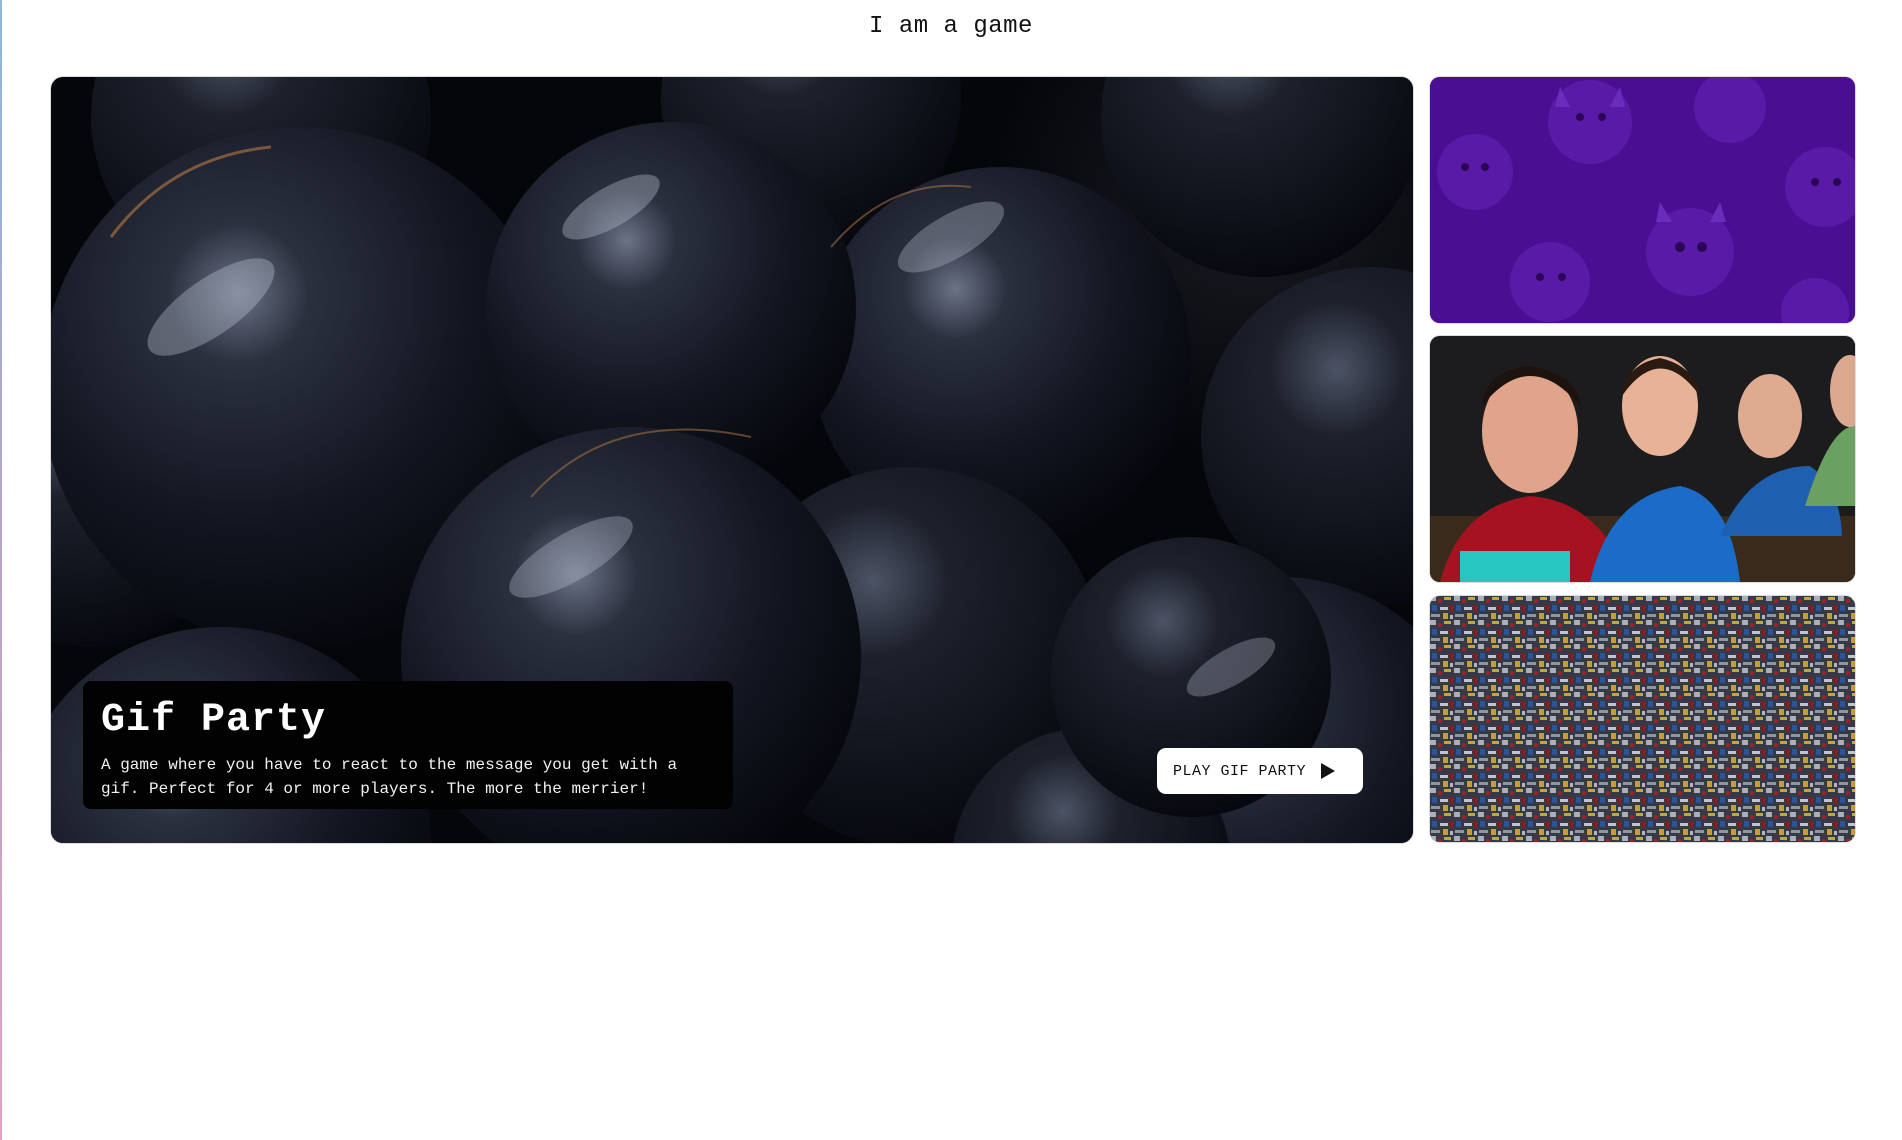 The height and width of the screenshot is (1140, 1902). Describe the element at coordinates (1, 570) in the screenshot. I see `window-edge` at that location.